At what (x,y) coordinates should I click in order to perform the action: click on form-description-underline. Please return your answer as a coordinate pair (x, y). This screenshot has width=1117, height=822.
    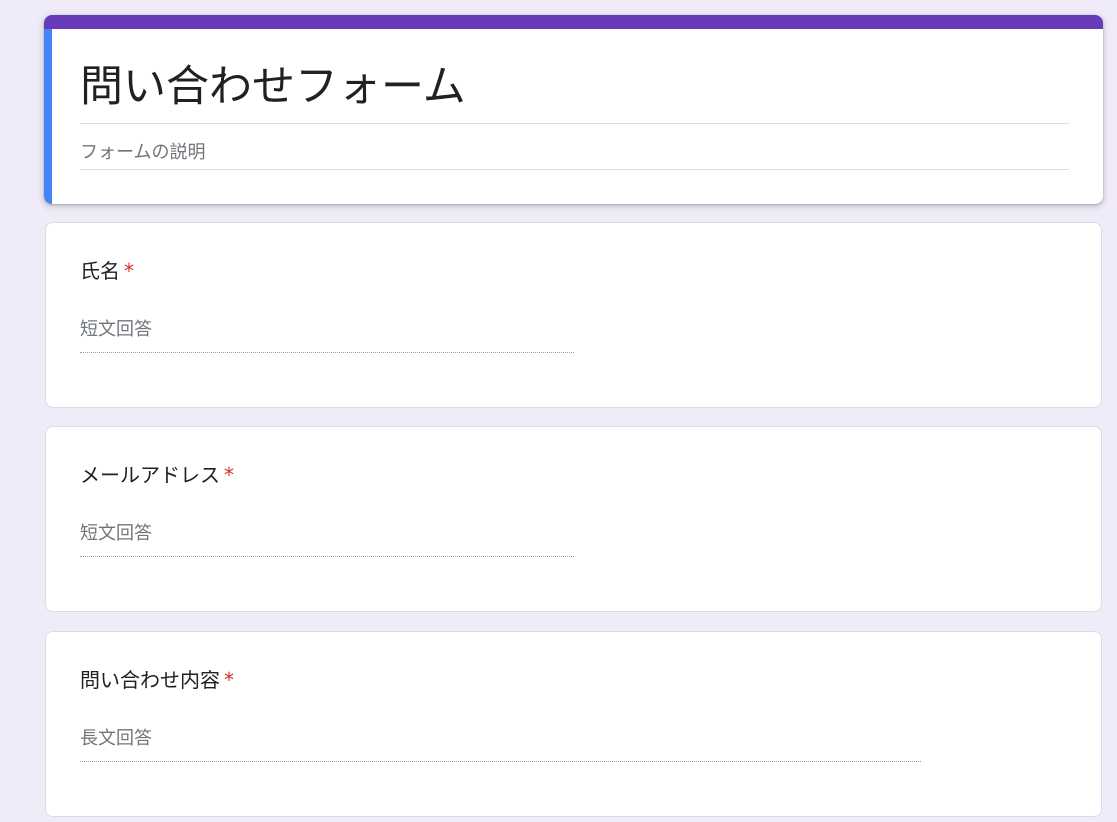
    Looking at the image, I should click on (574, 169).